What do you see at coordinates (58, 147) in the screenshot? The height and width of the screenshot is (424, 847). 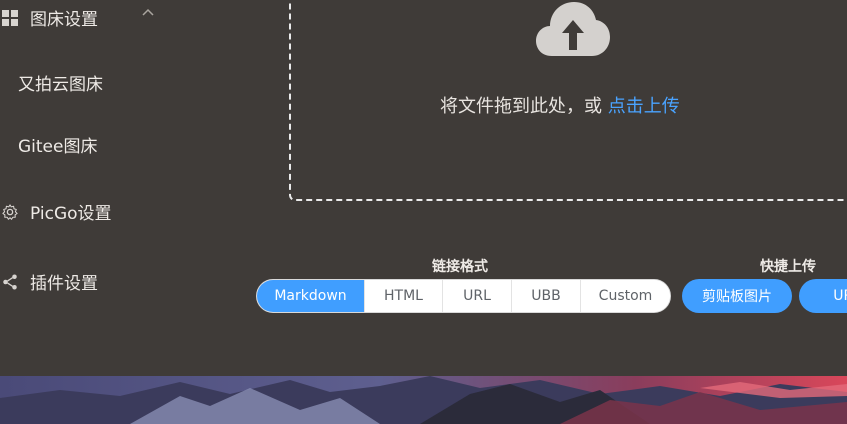 I see `sidebar-item-label: Gitee图床` at bounding box center [58, 147].